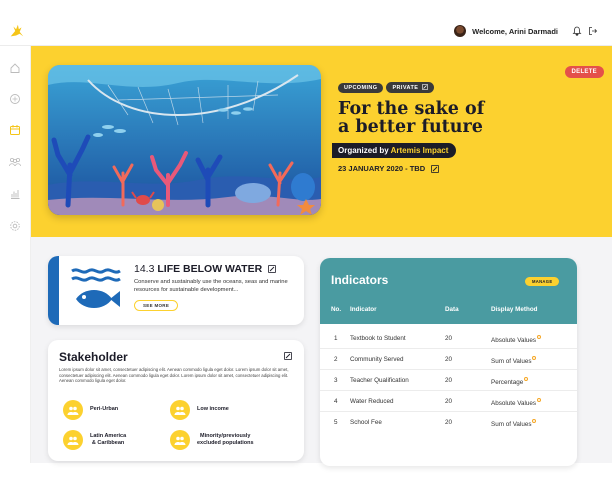  I want to click on table-row: 1 Textbook to Student 20 Absolute Values, so click(448, 338).